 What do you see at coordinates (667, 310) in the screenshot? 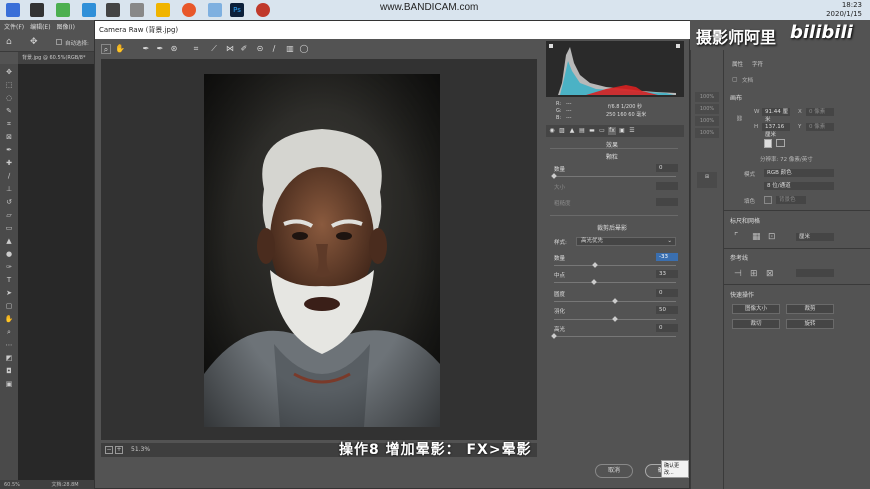
I see `vignette-feather-value: 50` at bounding box center [667, 310].